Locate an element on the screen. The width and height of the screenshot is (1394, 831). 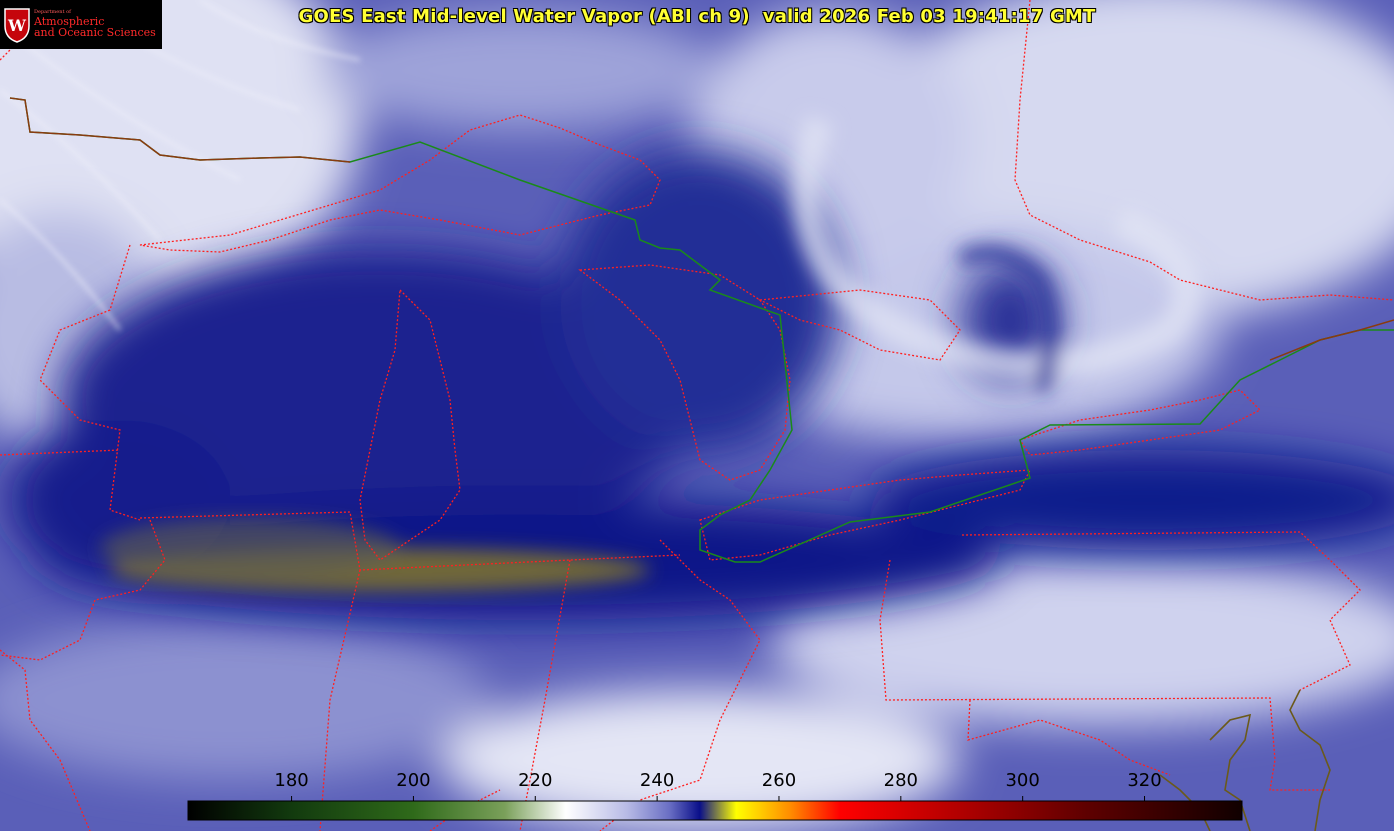
colorbar-labels: 180 200 220 240 260 280 300 320 is located at coordinates (697, 782).